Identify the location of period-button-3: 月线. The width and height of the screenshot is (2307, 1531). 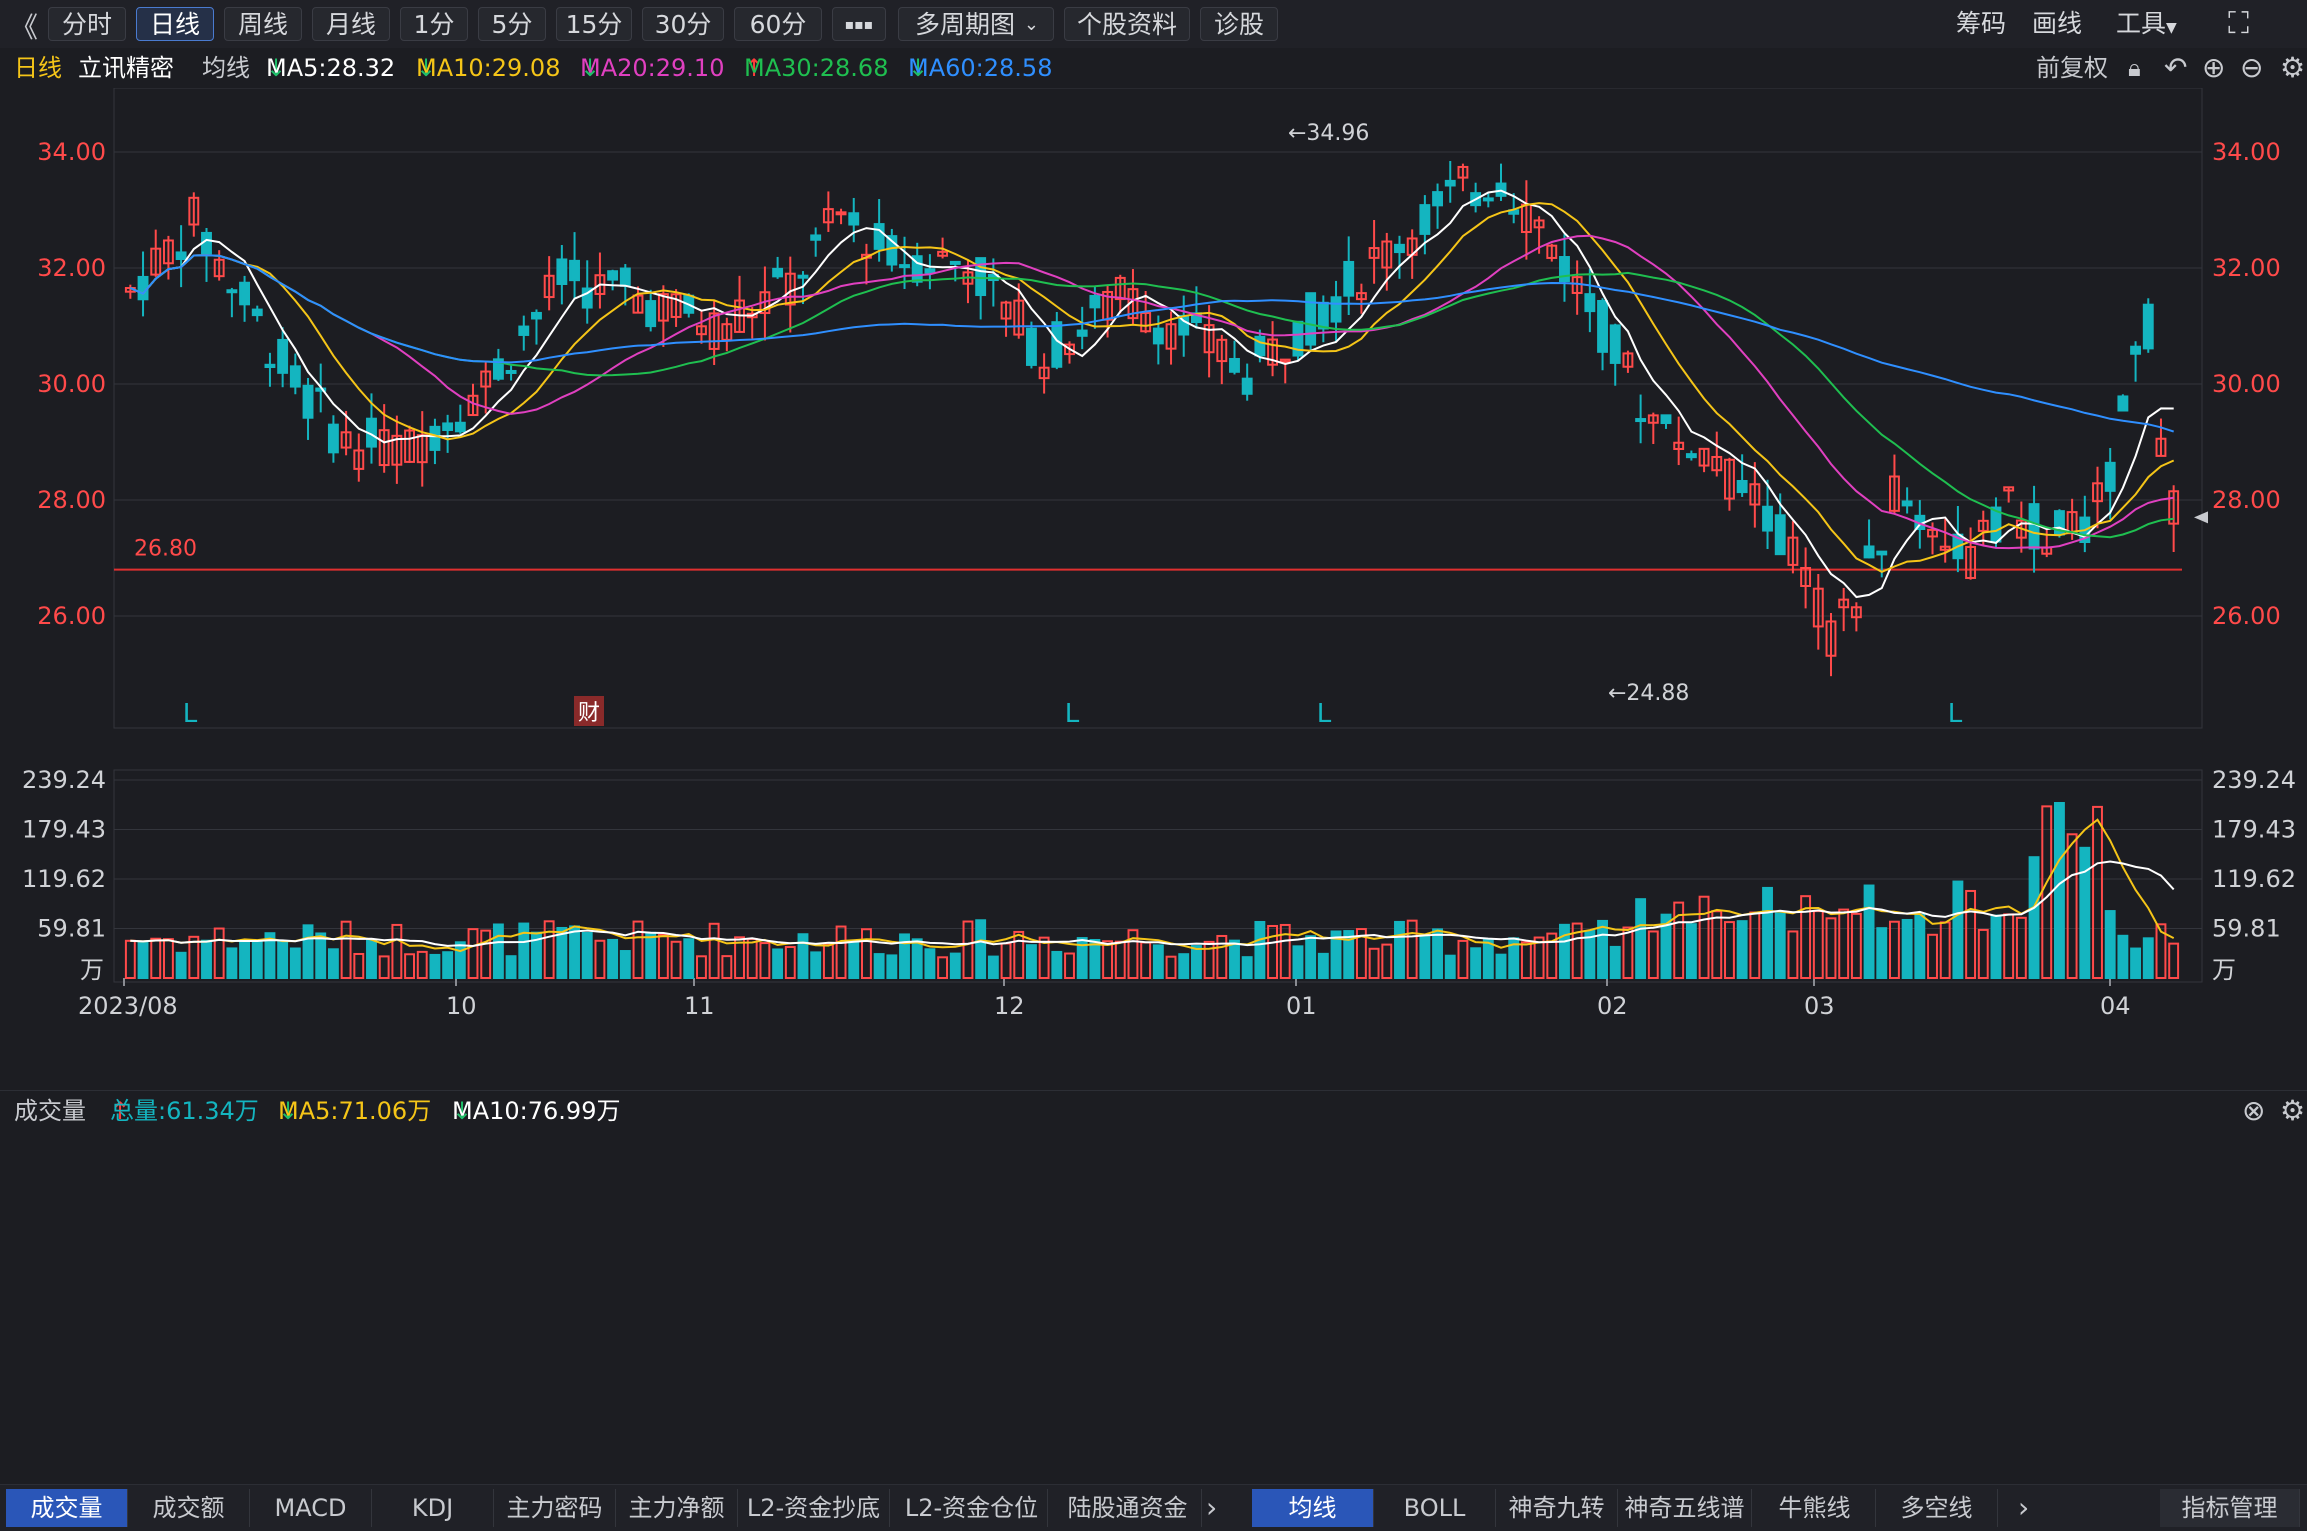
(351, 24).